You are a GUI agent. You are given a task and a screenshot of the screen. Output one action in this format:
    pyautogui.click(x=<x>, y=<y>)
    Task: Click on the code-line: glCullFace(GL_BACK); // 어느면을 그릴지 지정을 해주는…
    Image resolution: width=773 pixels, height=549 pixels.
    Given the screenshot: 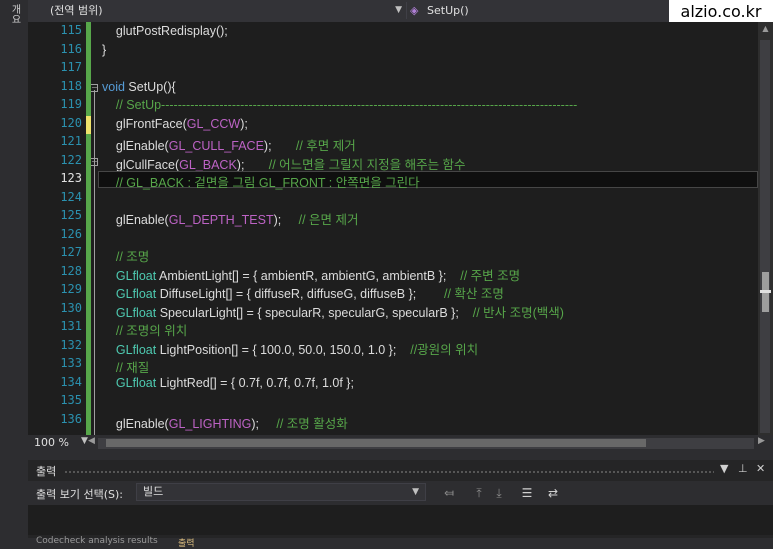 What is the action you would take?
    pyautogui.click(x=284, y=163)
    